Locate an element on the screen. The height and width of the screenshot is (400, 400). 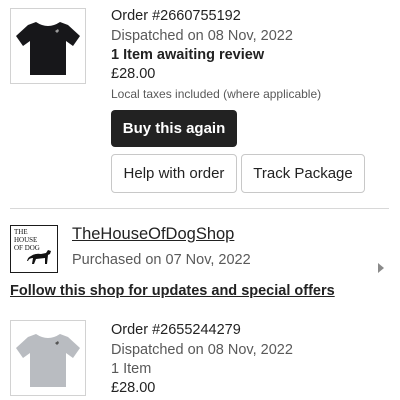
shop-logo: THE HOUSE OF DOG is located at coordinates (34, 249).